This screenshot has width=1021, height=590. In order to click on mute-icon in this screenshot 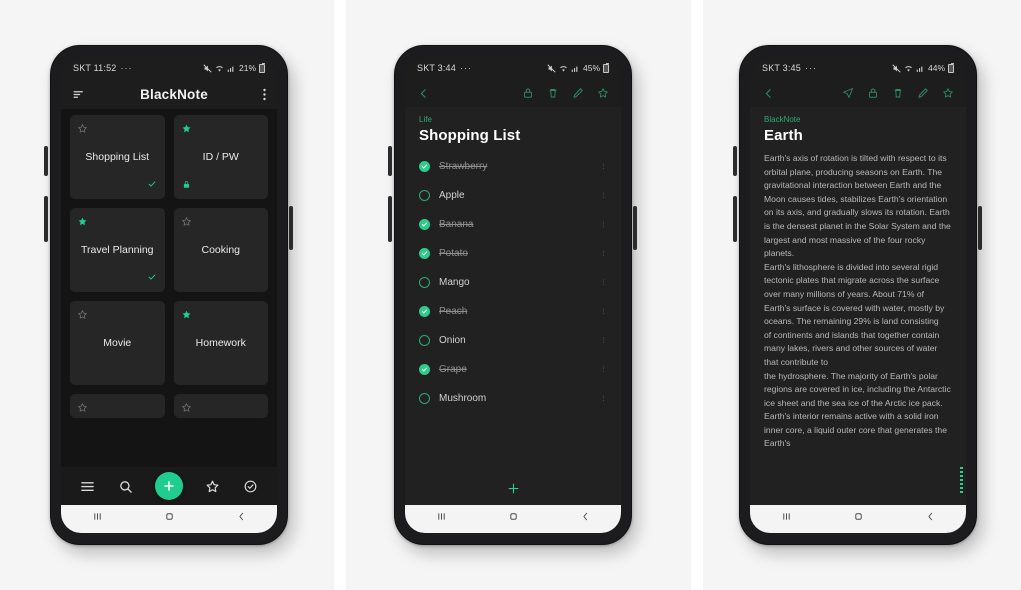, I will do `click(551, 68)`.